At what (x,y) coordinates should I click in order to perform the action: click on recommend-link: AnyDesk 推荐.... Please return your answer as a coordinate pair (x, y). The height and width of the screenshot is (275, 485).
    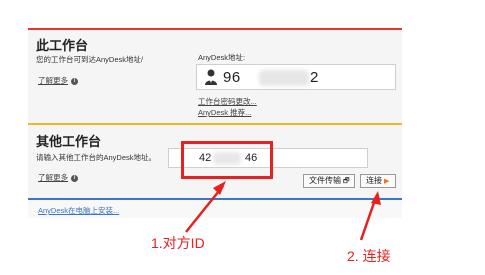
    Looking at the image, I should click on (224, 112).